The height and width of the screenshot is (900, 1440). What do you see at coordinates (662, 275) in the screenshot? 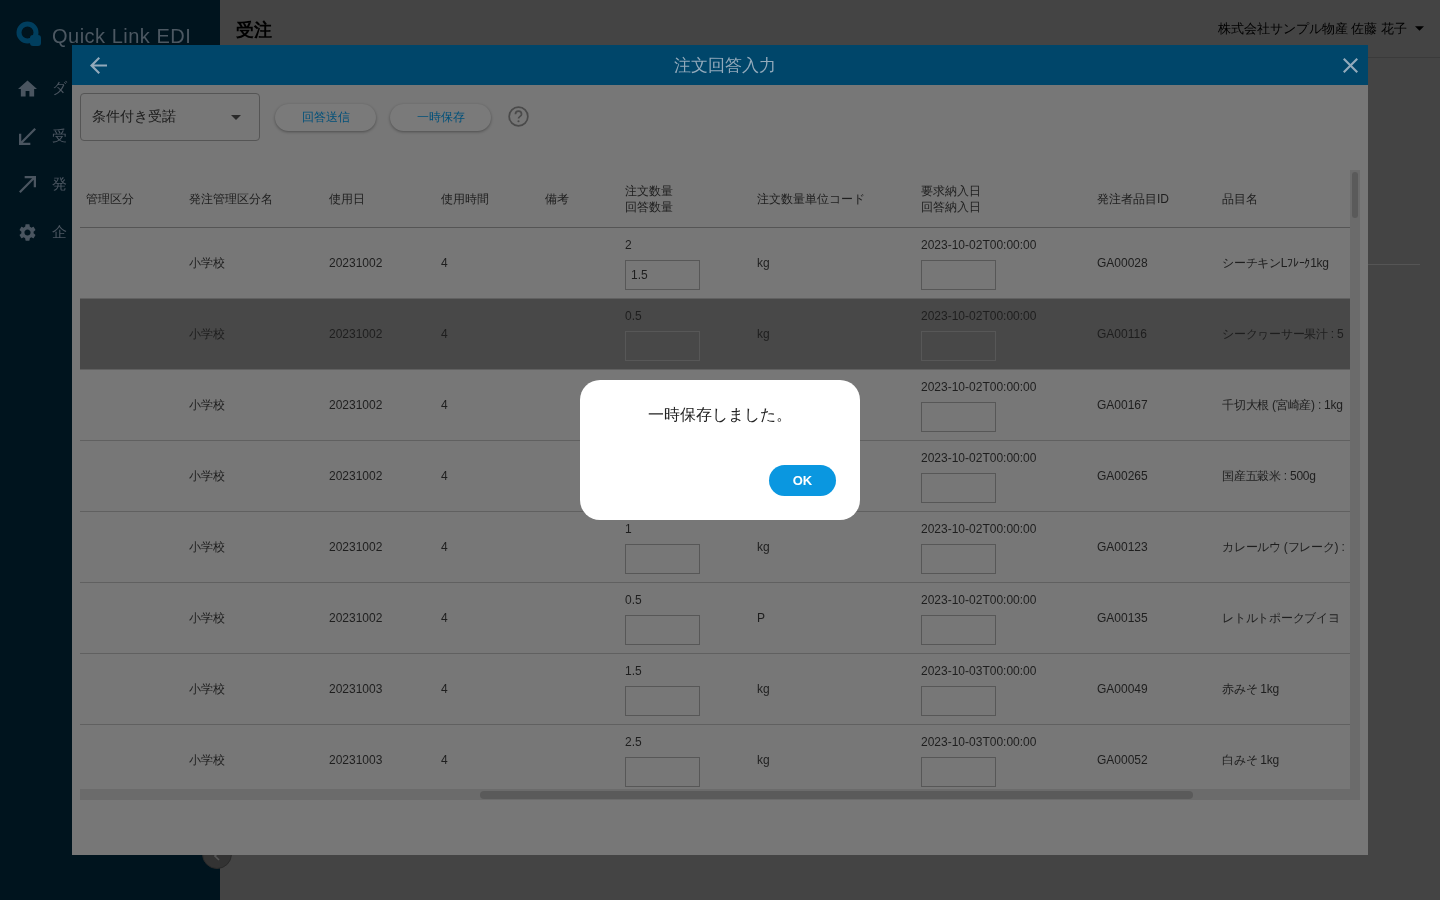
I see `answer-qty-field: 1.5` at bounding box center [662, 275].